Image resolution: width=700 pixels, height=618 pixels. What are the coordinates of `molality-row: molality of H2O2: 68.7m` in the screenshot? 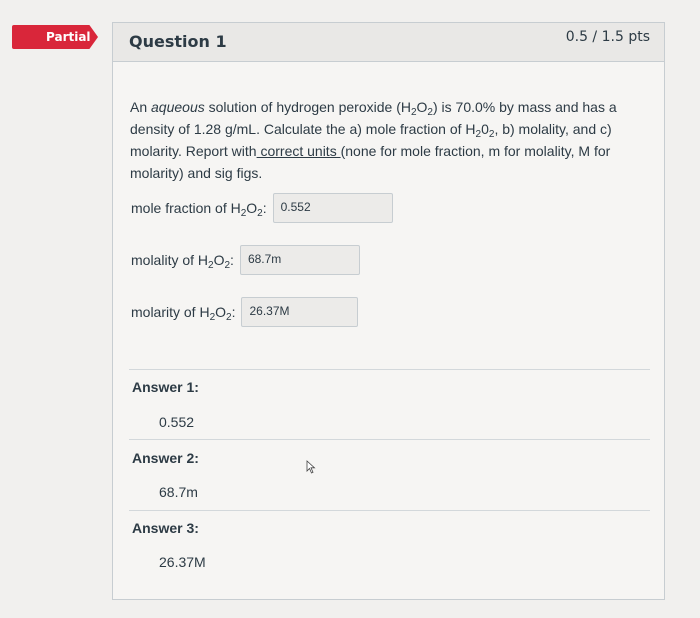 It's located at (245, 260).